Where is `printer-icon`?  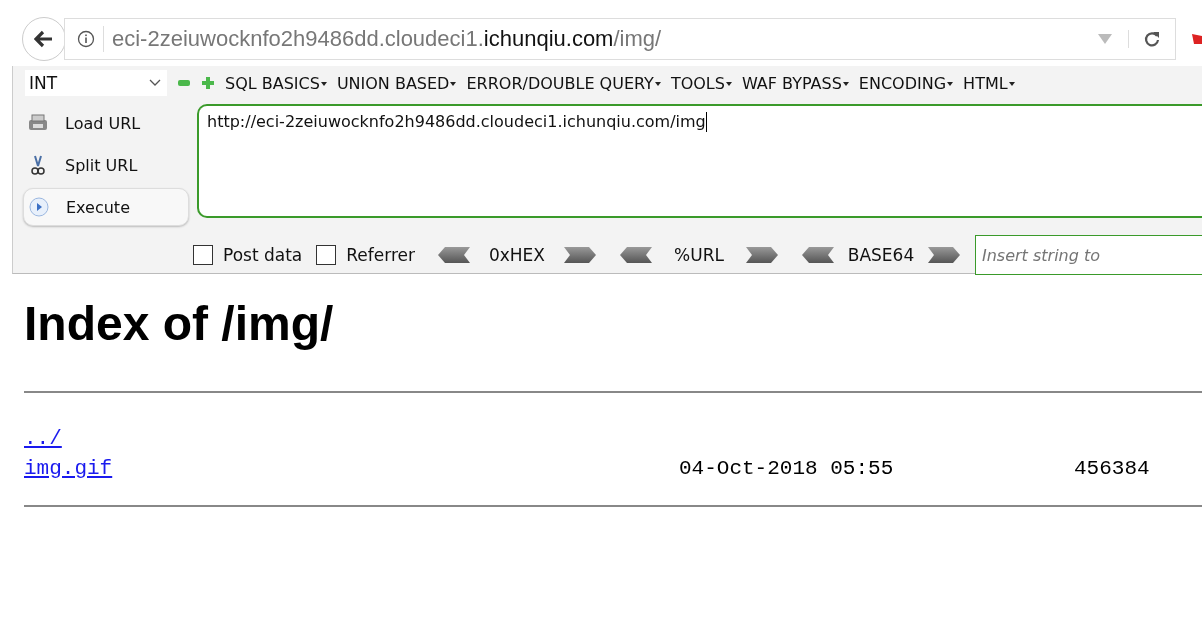 printer-icon is located at coordinates (38, 123).